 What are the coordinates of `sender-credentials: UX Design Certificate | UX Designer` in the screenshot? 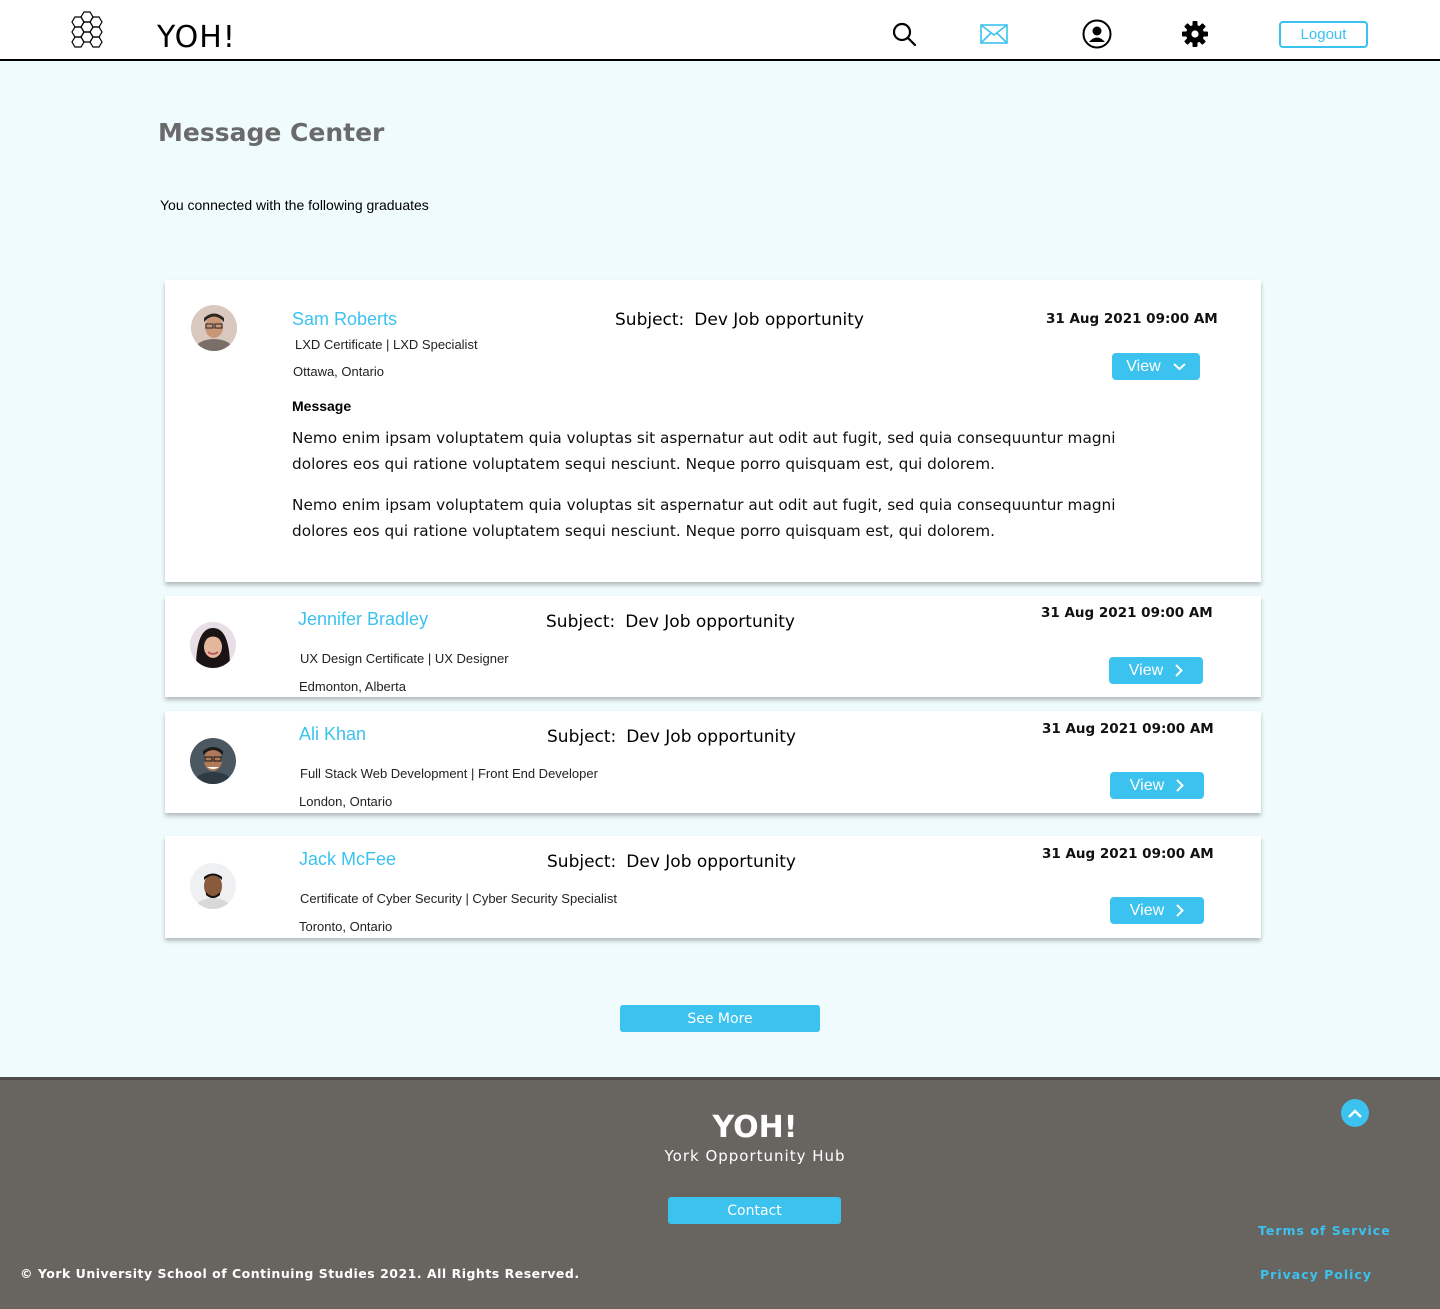 It's located at (404, 658).